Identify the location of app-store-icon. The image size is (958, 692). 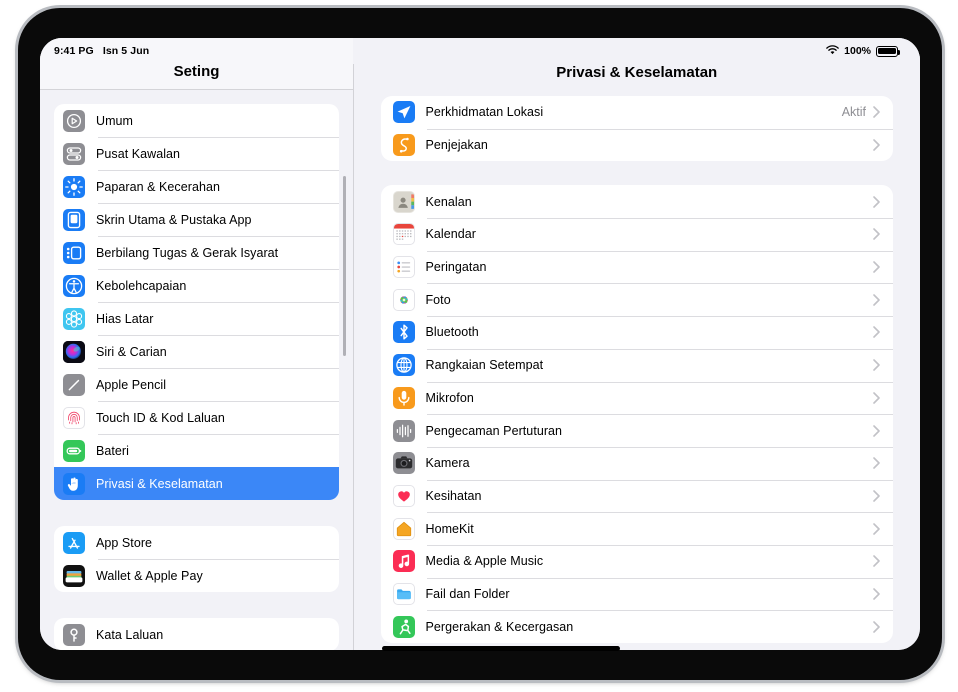
(74, 542).